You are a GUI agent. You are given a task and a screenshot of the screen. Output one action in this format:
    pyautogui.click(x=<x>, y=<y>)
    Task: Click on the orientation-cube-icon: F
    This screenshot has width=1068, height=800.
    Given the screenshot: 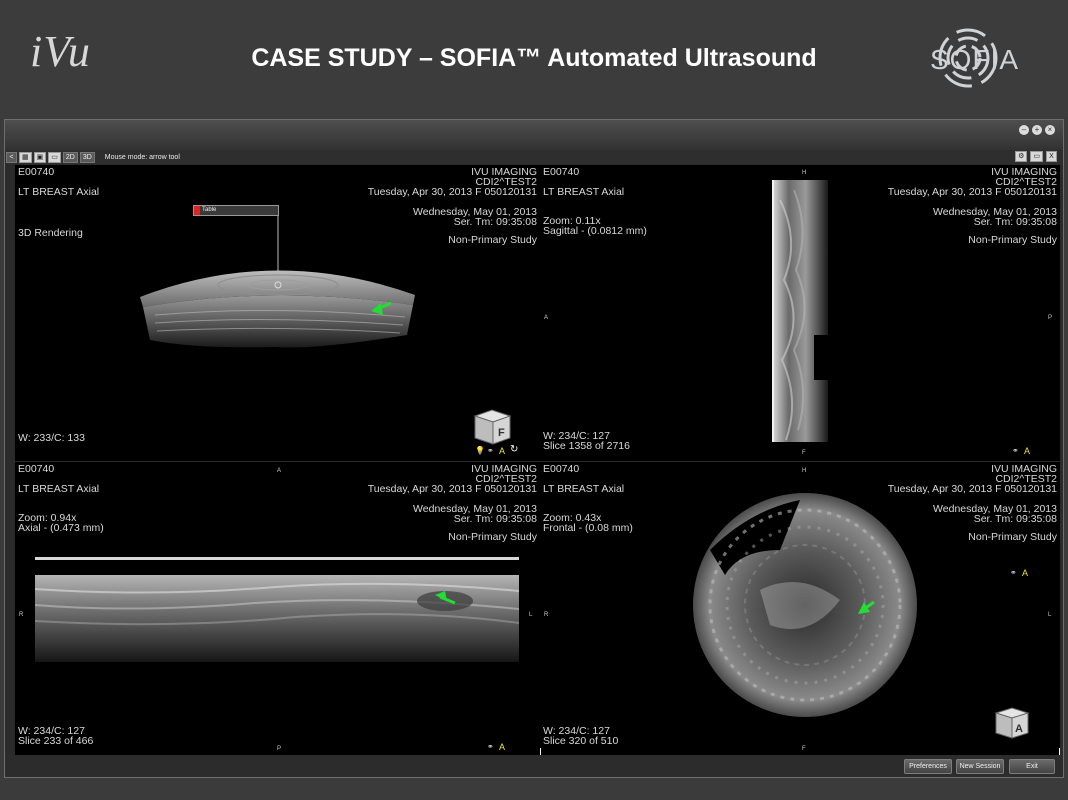 What is the action you would take?
    pyautogui.click(x=492, y=427)
    